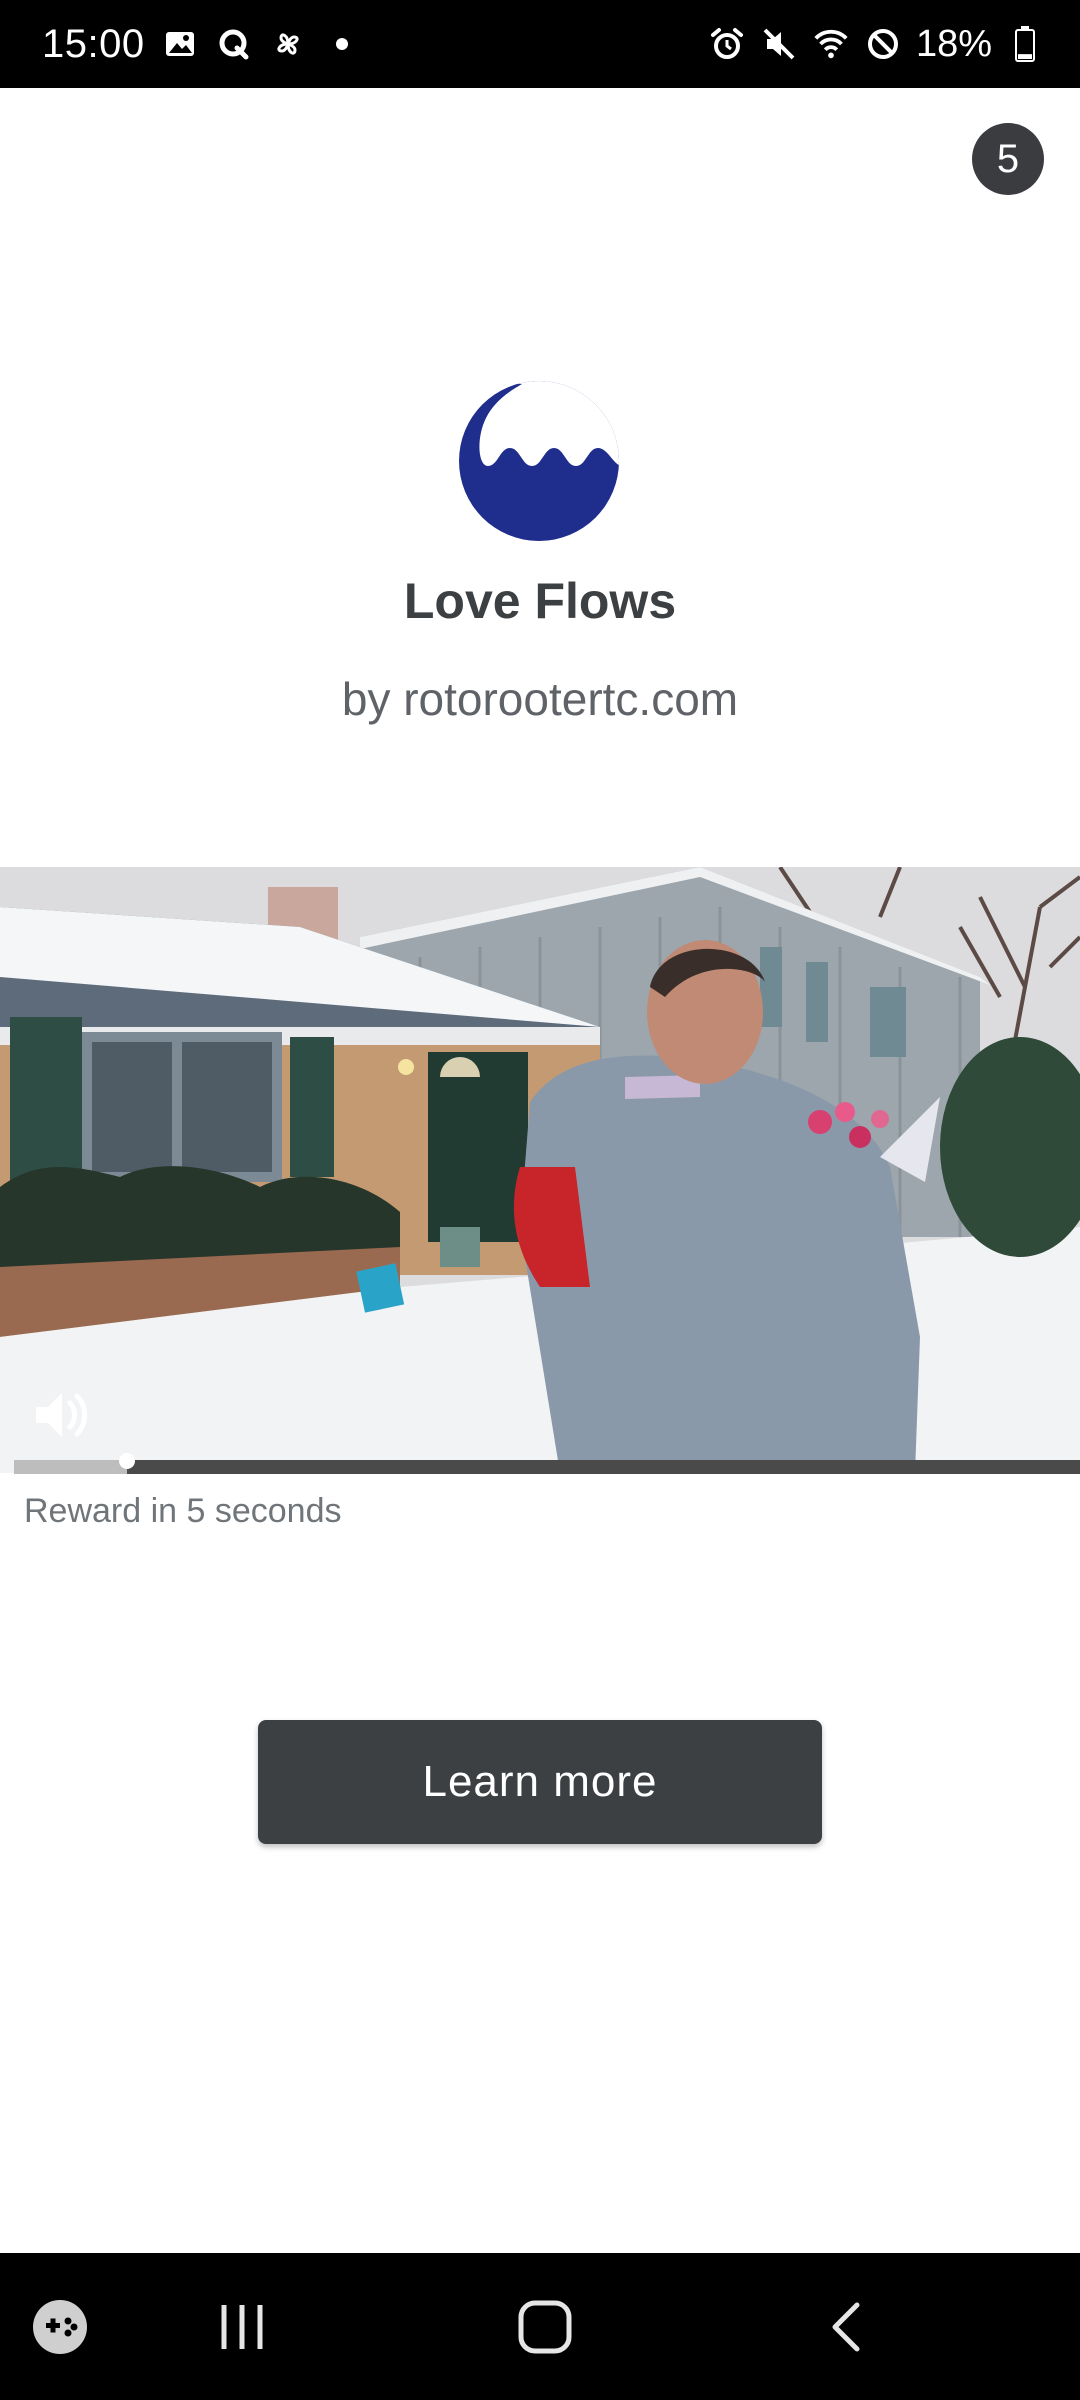 This screenshot has height=2400, width=1080. What do you see at coordinates (540, 44) in the screenshot?
I see `status-bar: 15:00 18%` at bounding box center [540, 44].